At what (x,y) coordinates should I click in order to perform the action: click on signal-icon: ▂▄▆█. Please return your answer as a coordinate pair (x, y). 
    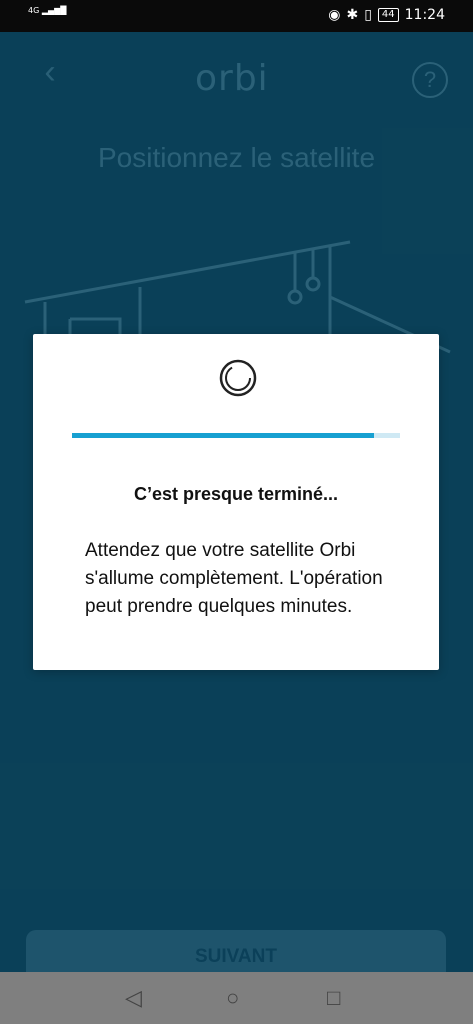
    Looking at the image, I should click on (54, 10).